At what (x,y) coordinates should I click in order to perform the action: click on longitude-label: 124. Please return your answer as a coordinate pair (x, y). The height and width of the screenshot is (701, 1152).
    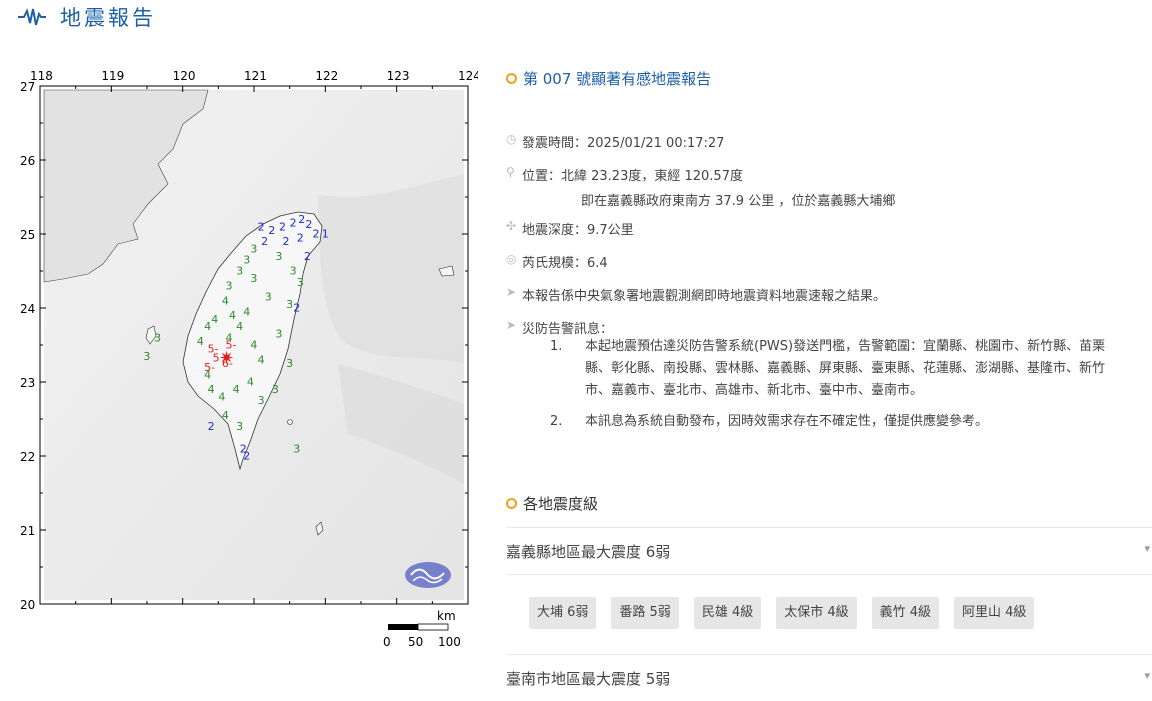
    Looking at the image, I should click on (468, 76).